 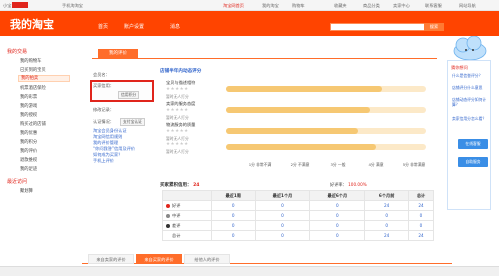 I want to click on sidebar-item-footprints: 我的足迹, so click(x=28, y=169).